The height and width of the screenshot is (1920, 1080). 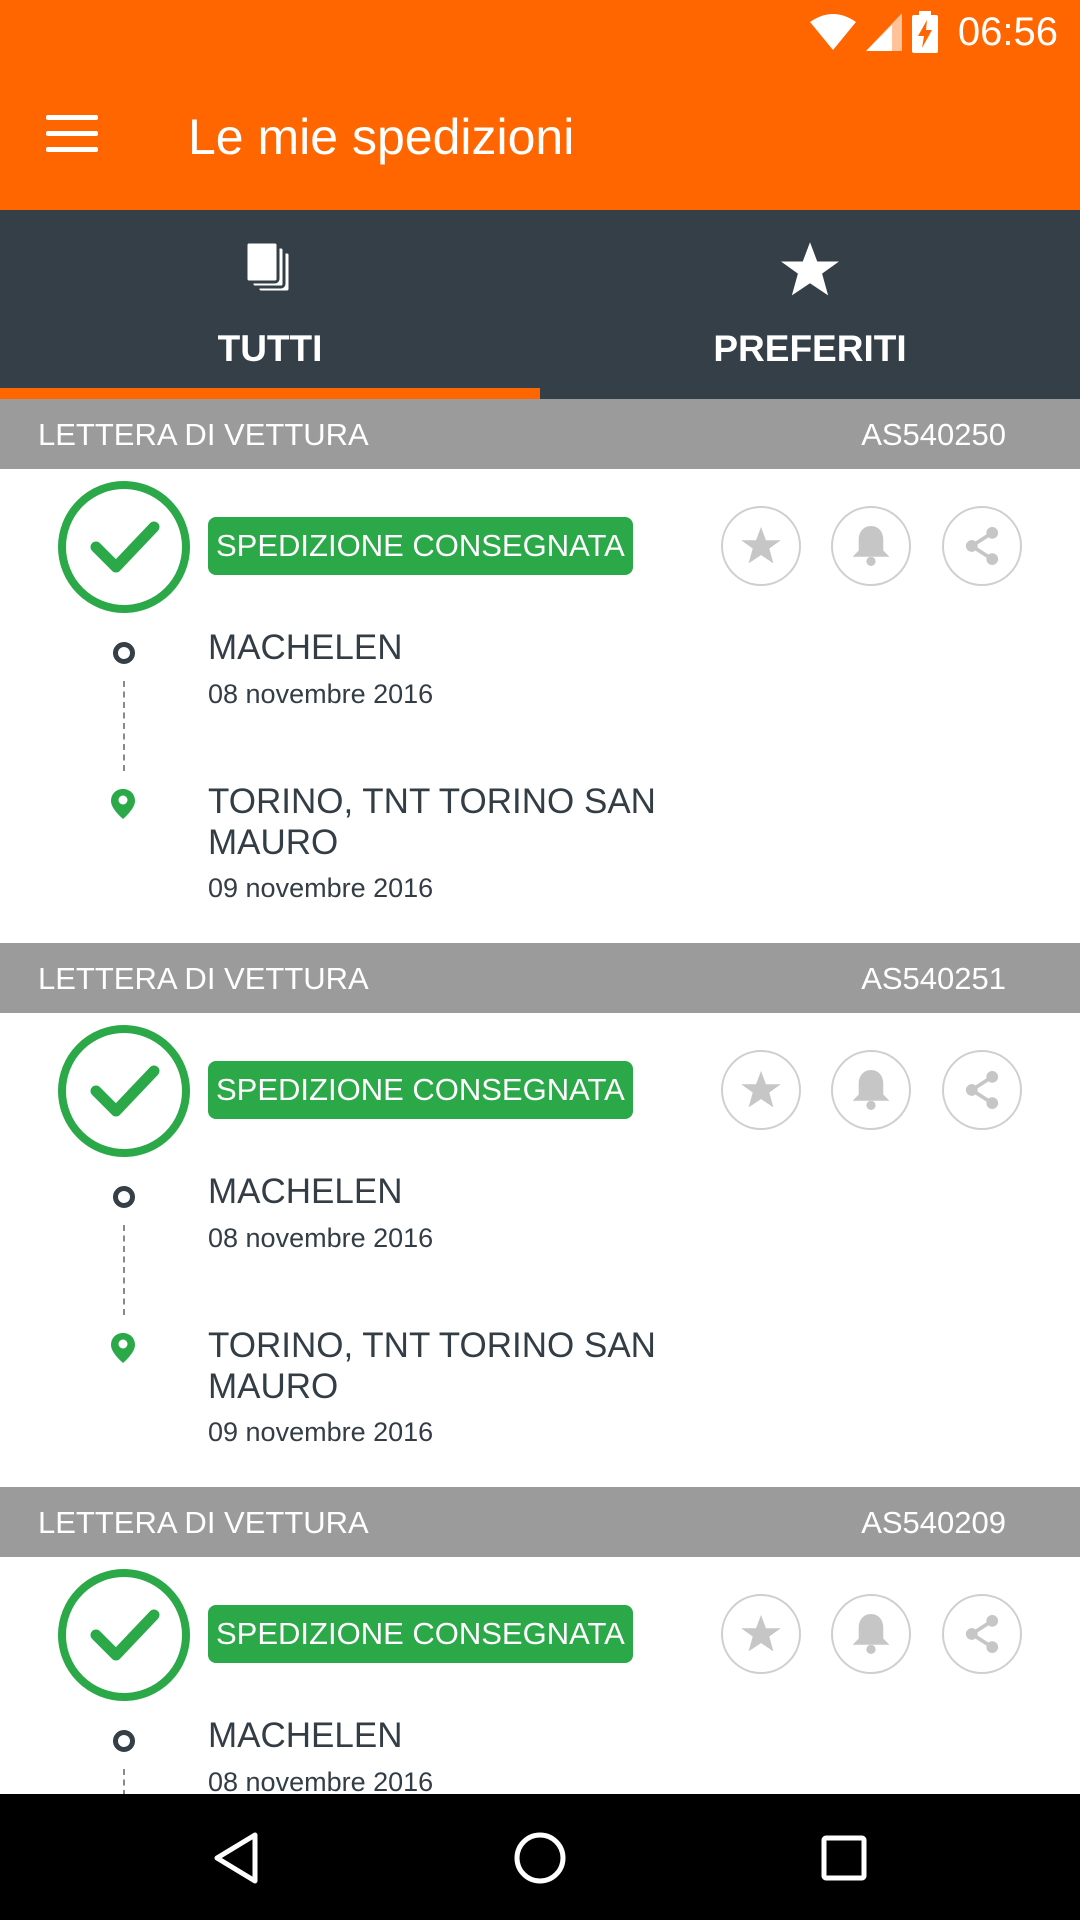 I want to click on back-button, so click(x=236, y=1858).